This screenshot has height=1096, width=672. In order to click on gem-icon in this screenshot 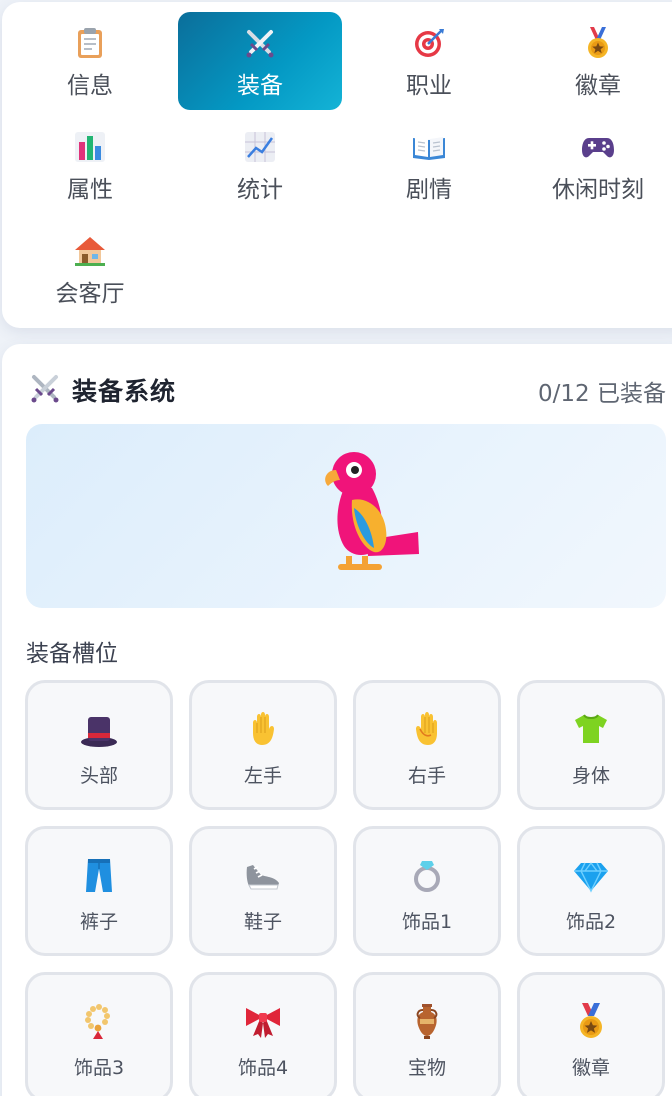, I will do `click(591, 877)`.